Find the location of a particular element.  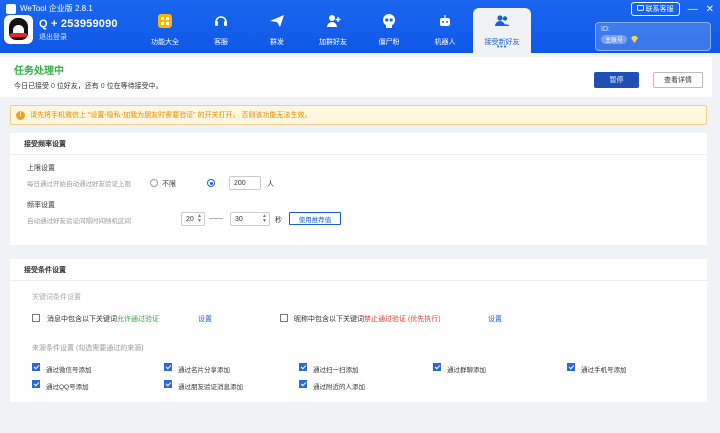

source-qq-checkbox is located at coordinates (36, 384).